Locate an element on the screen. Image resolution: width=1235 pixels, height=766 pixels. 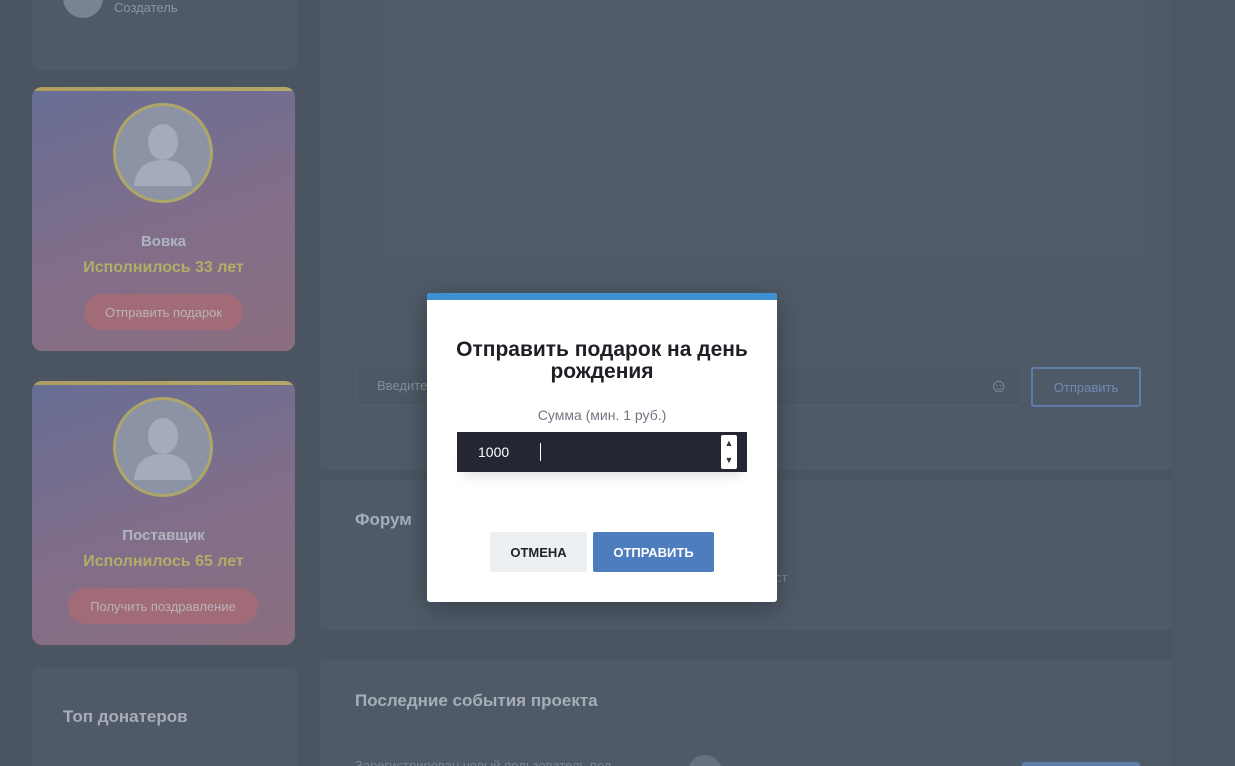
modal-title: Отправить подарок на день рождения is located at coordinates (602, 360).